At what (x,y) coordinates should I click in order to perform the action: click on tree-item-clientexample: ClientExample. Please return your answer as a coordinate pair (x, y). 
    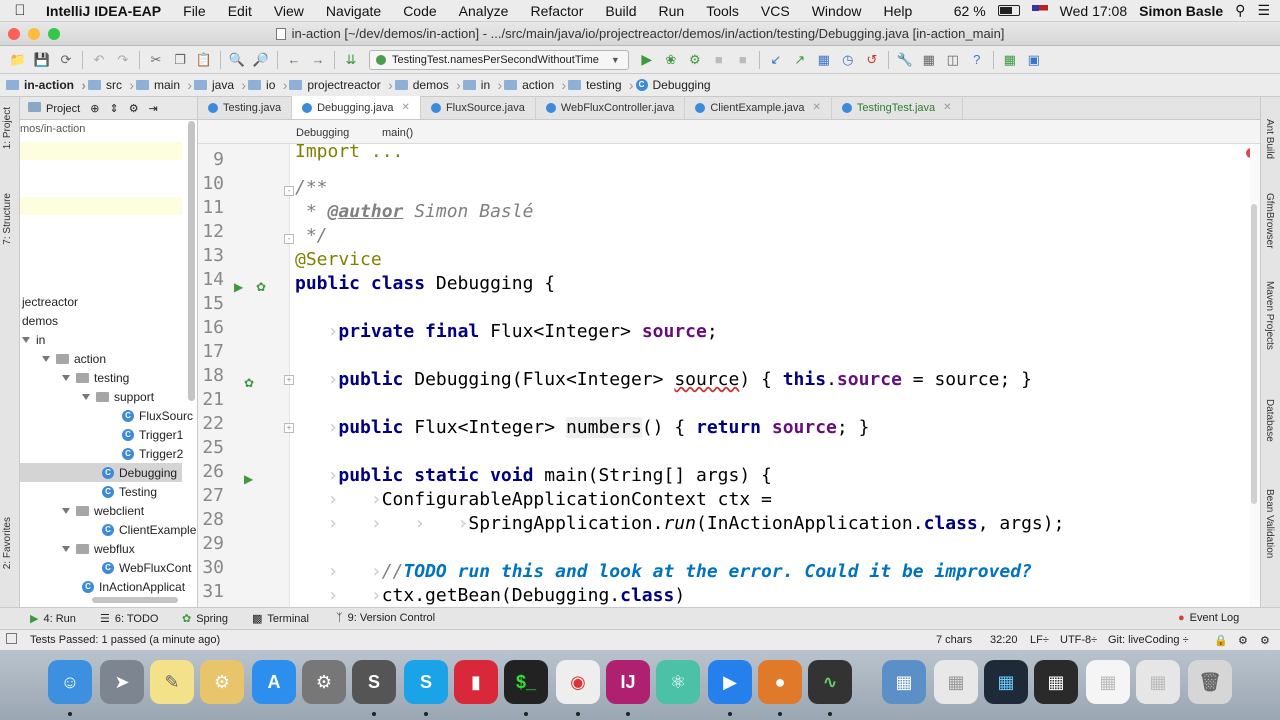
    Looking at the image, I should click on (108, 529).